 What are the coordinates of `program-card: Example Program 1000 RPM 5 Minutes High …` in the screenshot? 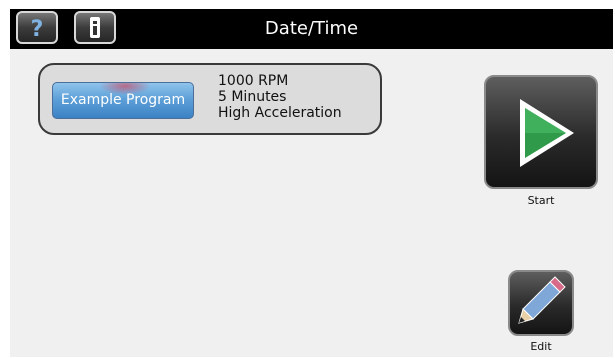 It's located at (210, 99).